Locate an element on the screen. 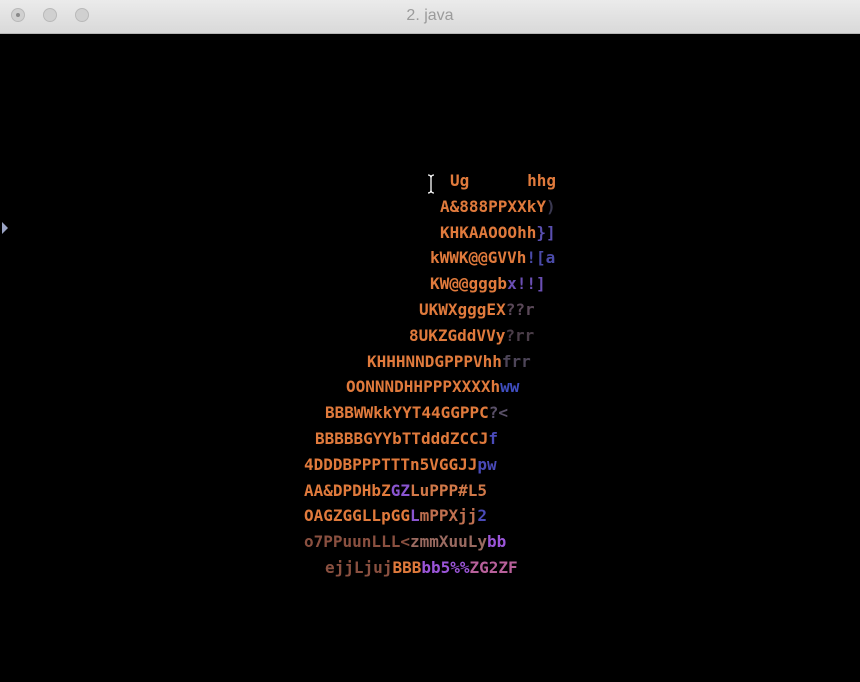 This screenshot has height=682, width=860. art-line: o7PPuunLLL<zmmXuuLybb is located at coordinates (405, 542).